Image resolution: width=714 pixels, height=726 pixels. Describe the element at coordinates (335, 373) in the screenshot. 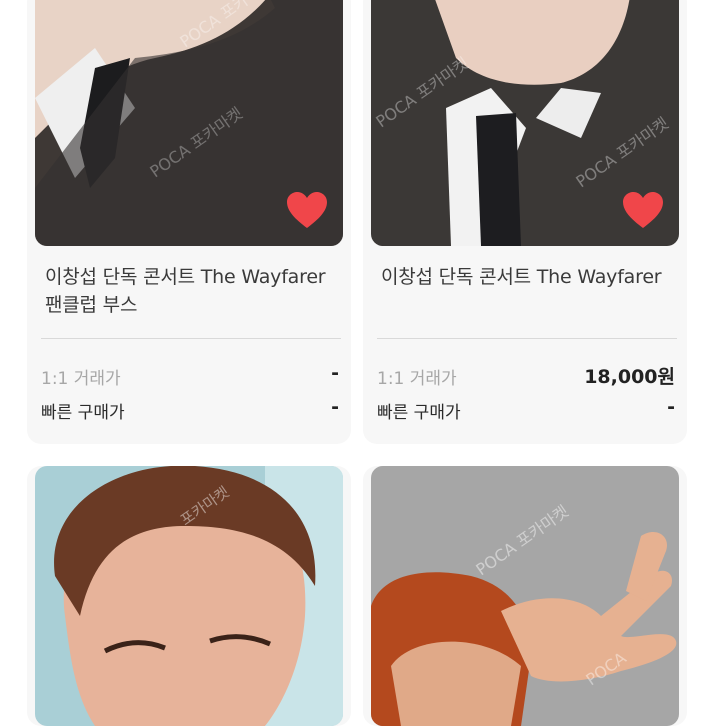

I see `trade-price-value: -` at that location.